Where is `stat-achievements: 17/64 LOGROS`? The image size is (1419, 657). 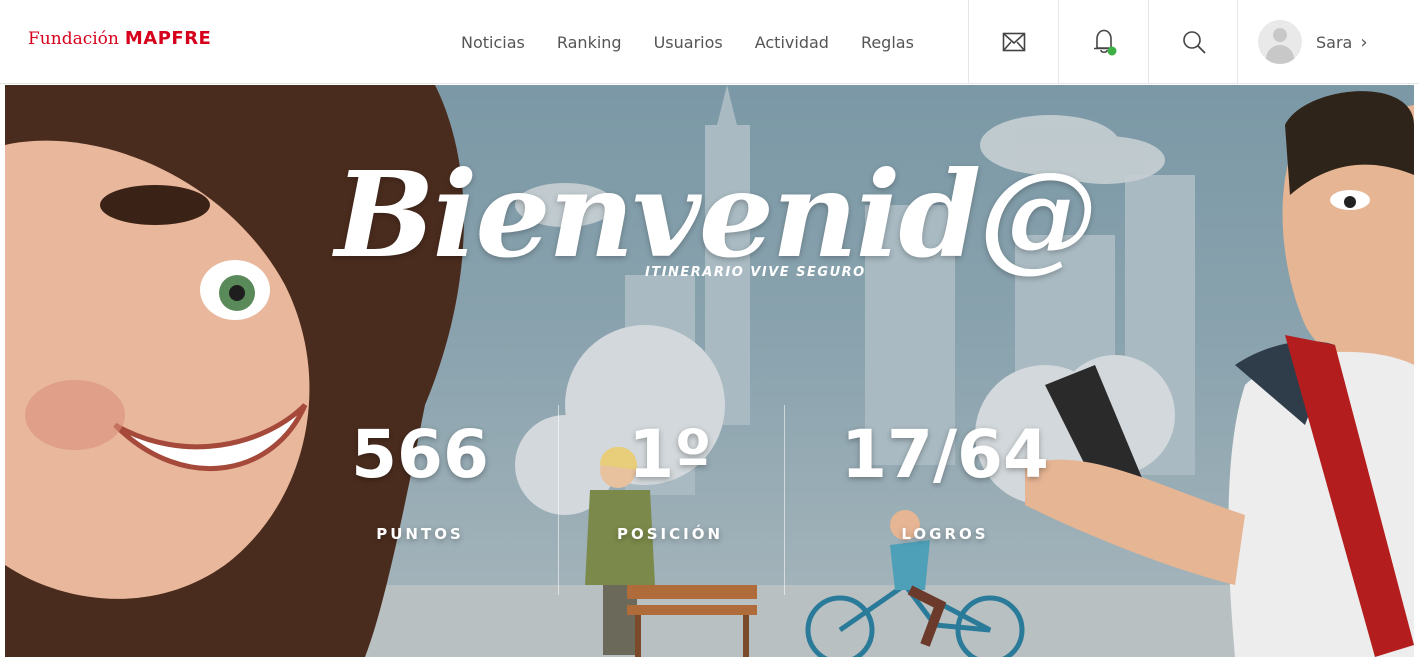 stat-achievements: 17/64 LOGROS is located at coordinates (945, 479).